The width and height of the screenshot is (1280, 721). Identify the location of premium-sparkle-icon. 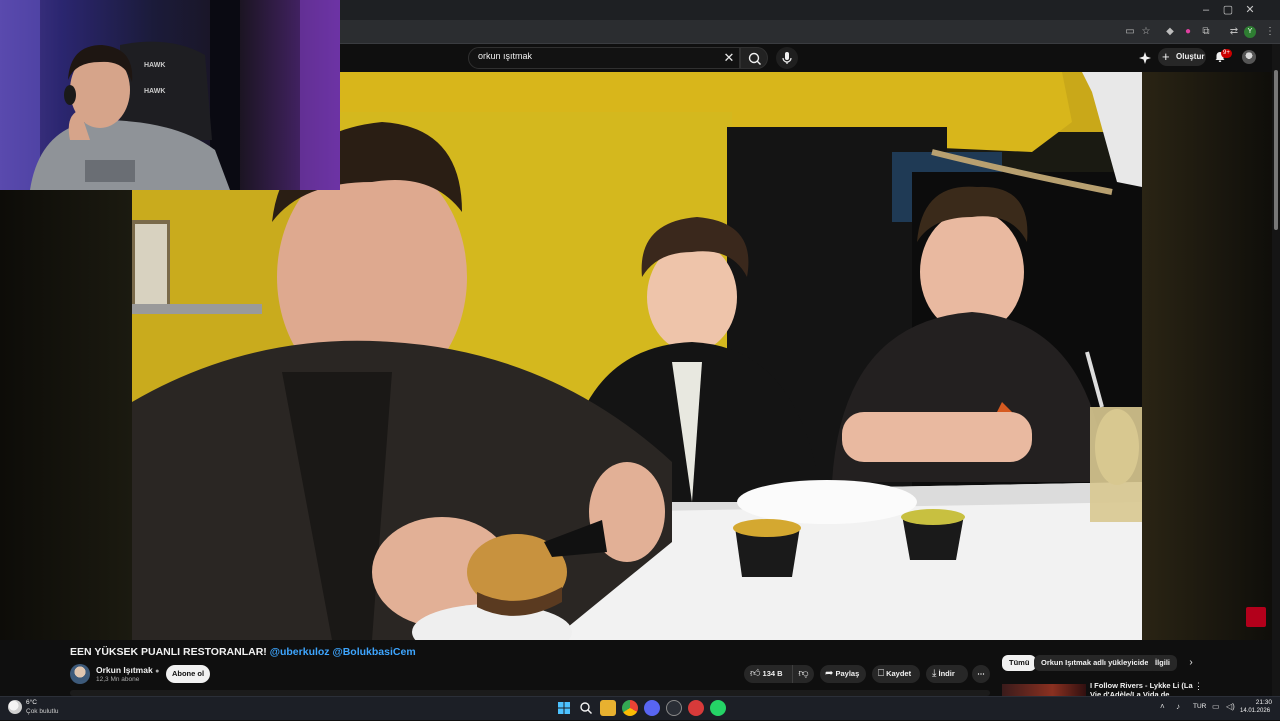
(1145, 57).